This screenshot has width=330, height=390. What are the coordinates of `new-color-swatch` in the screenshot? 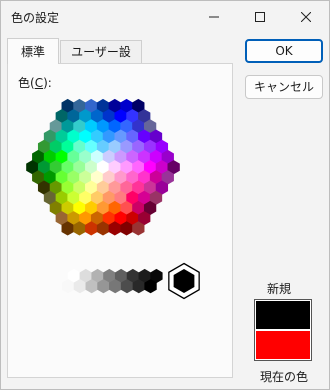 It's located at (283, 315).